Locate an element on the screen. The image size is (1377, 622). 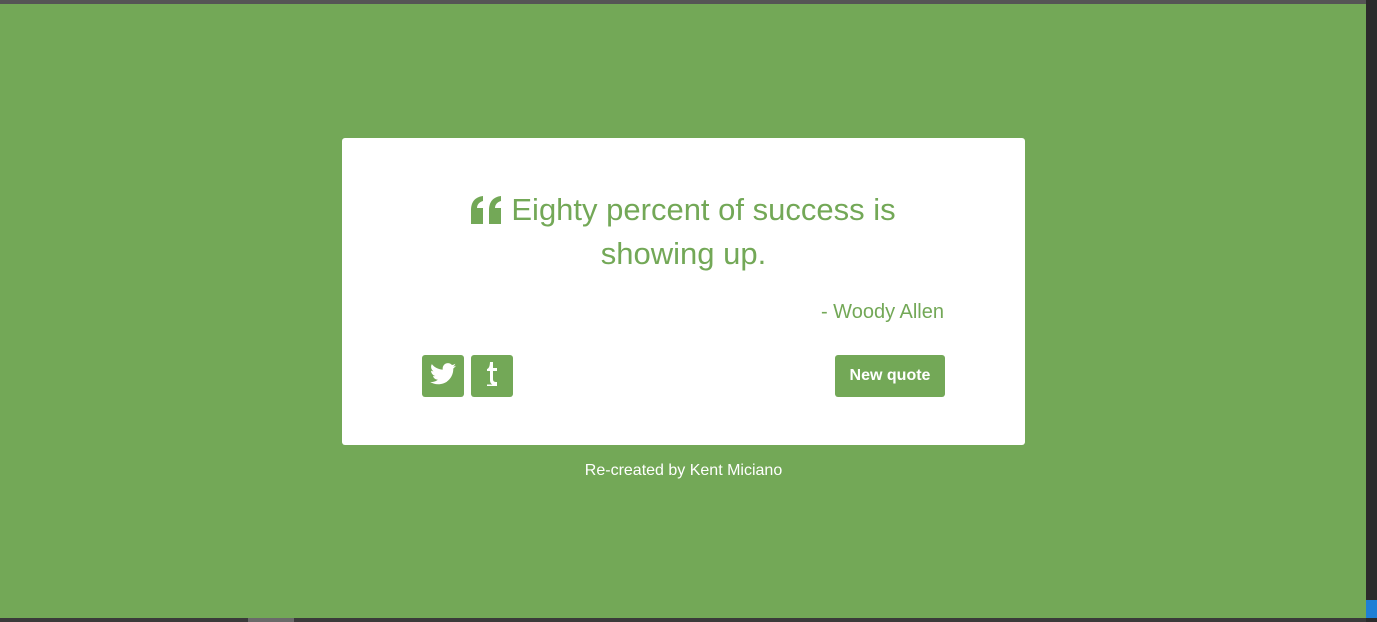
right-side-strip is located at coordinates (1371, 311).